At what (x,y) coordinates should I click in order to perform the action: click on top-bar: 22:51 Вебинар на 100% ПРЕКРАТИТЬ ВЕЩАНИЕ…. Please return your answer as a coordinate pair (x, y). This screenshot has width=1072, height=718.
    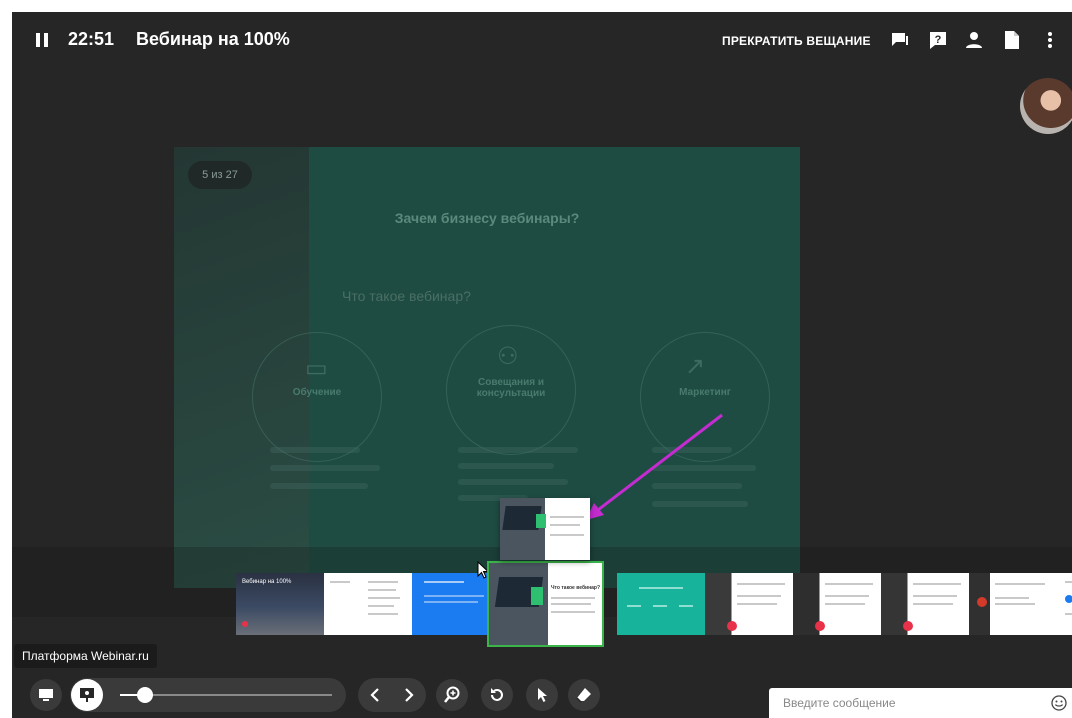
    Looking at the image, I should click on (542, 40).